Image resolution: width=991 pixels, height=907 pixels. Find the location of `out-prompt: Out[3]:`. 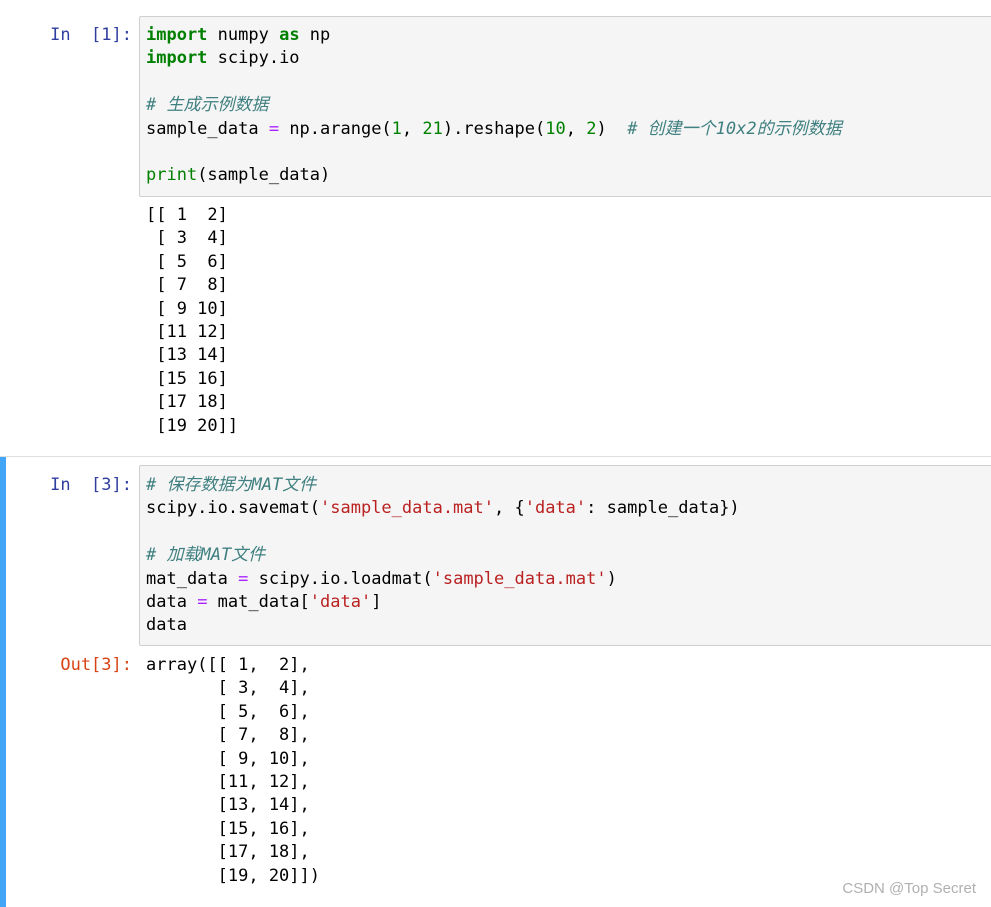

out-prompt: Out[3]: is located at coordinates (96, 665).